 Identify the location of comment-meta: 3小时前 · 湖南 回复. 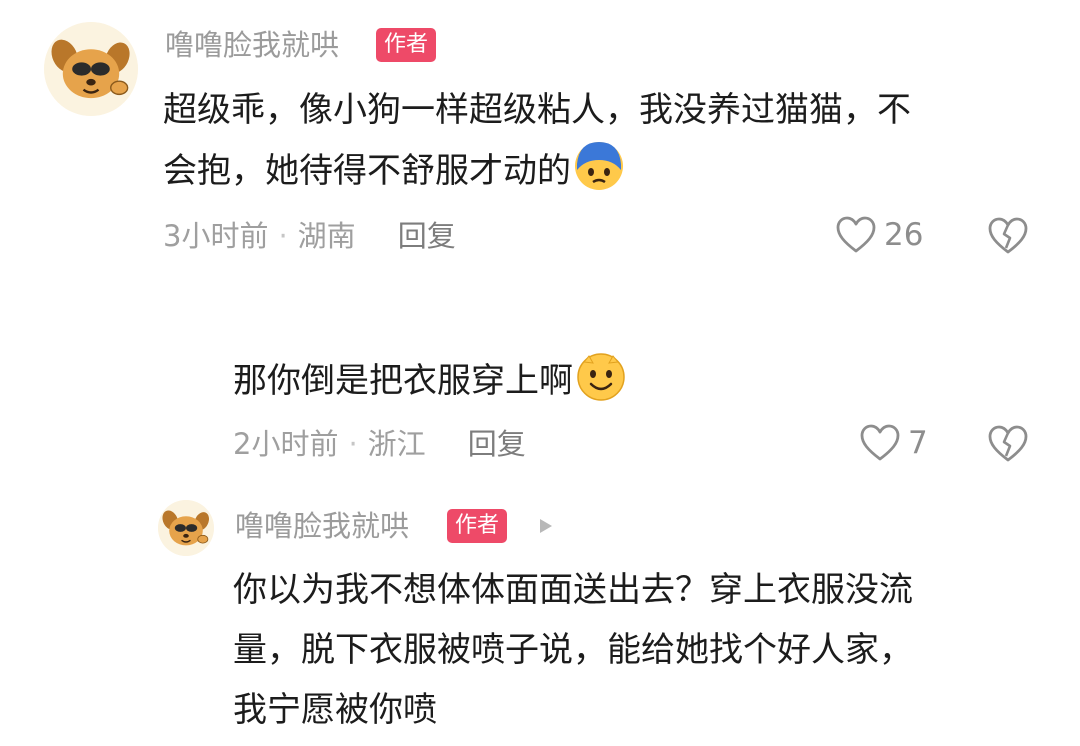
(309, 236).